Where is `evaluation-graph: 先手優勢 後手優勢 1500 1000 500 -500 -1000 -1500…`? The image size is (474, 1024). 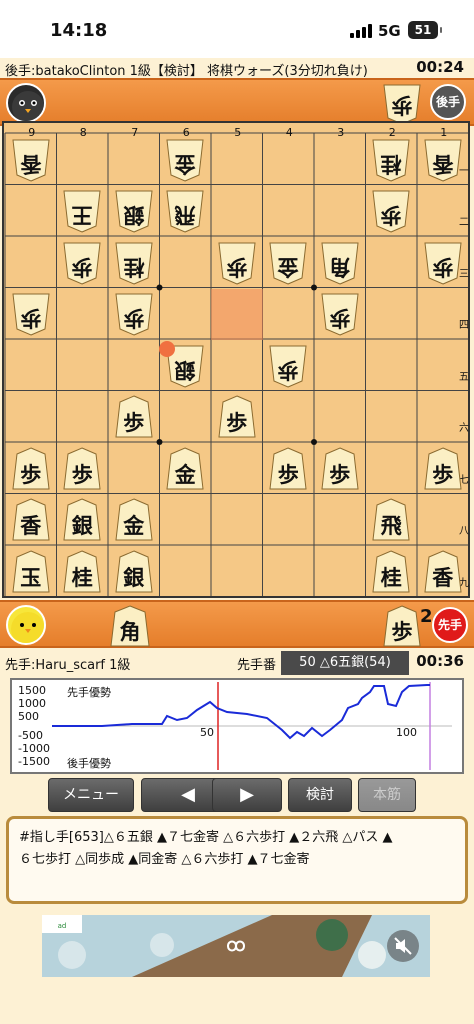 evaluation-graph: 先手優勢 後手優勢 1500 1000 500 -500 -1000 -1500… is located at coordinates (237, 726).